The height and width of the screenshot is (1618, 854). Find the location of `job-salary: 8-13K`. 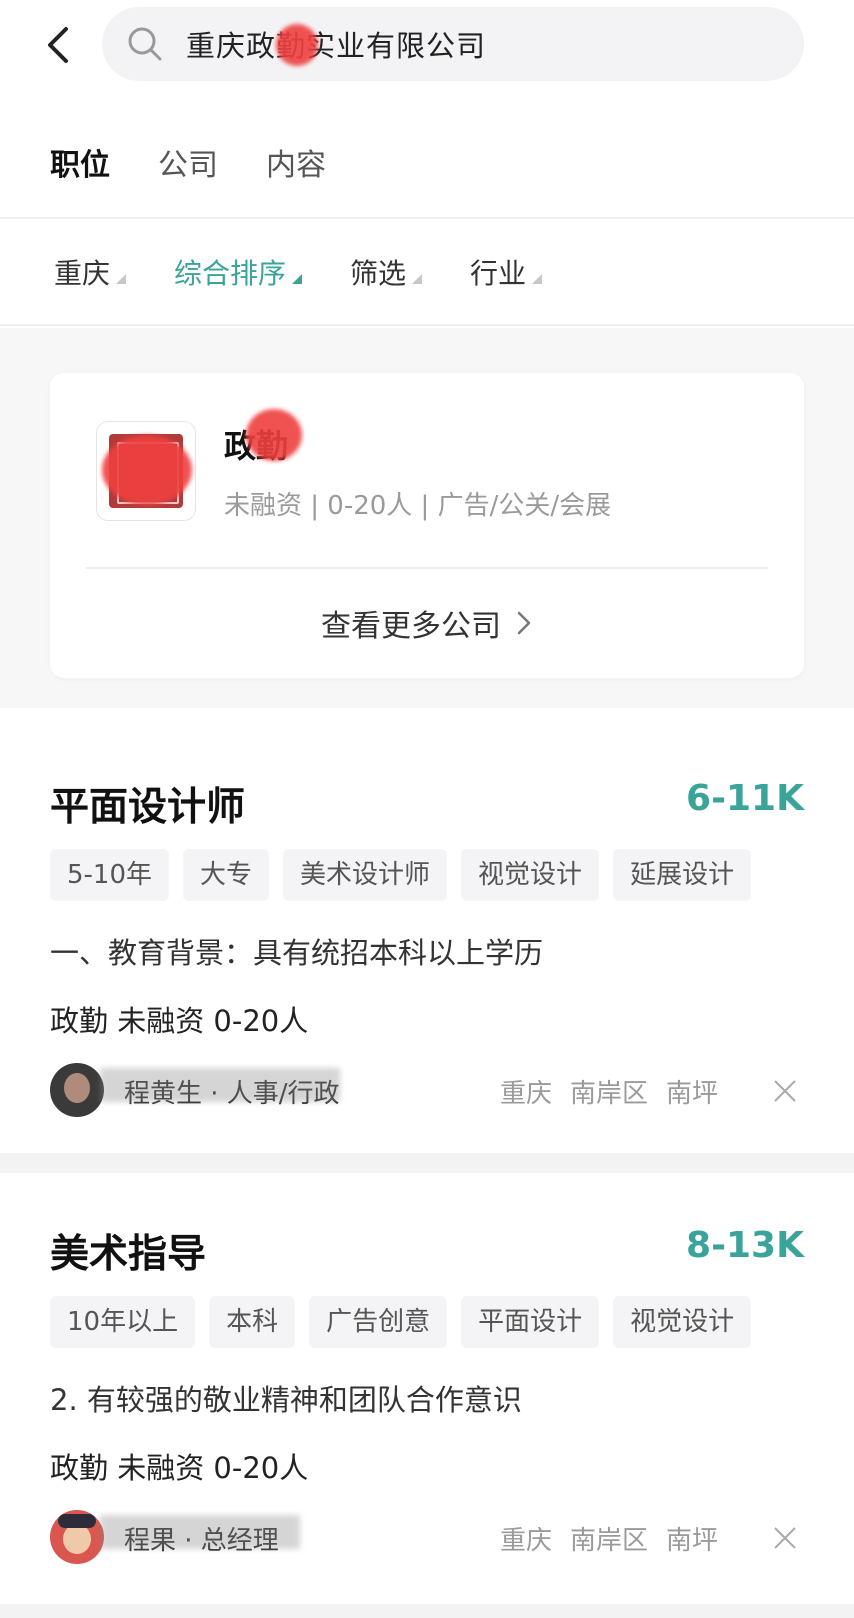

job-salary: 8-13K is located at coordinates (745, 1245).